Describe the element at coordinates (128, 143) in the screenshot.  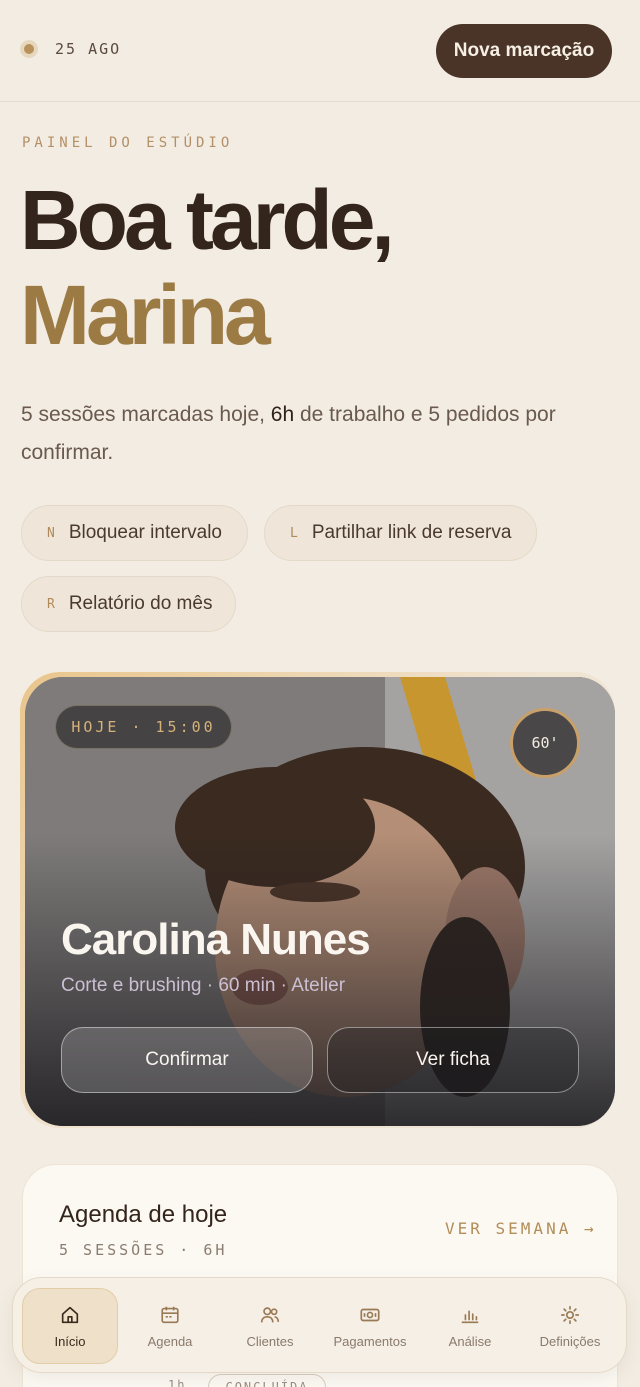
I see `page-eyebrow: PAINEL DO ESTÚDIO` at that location.